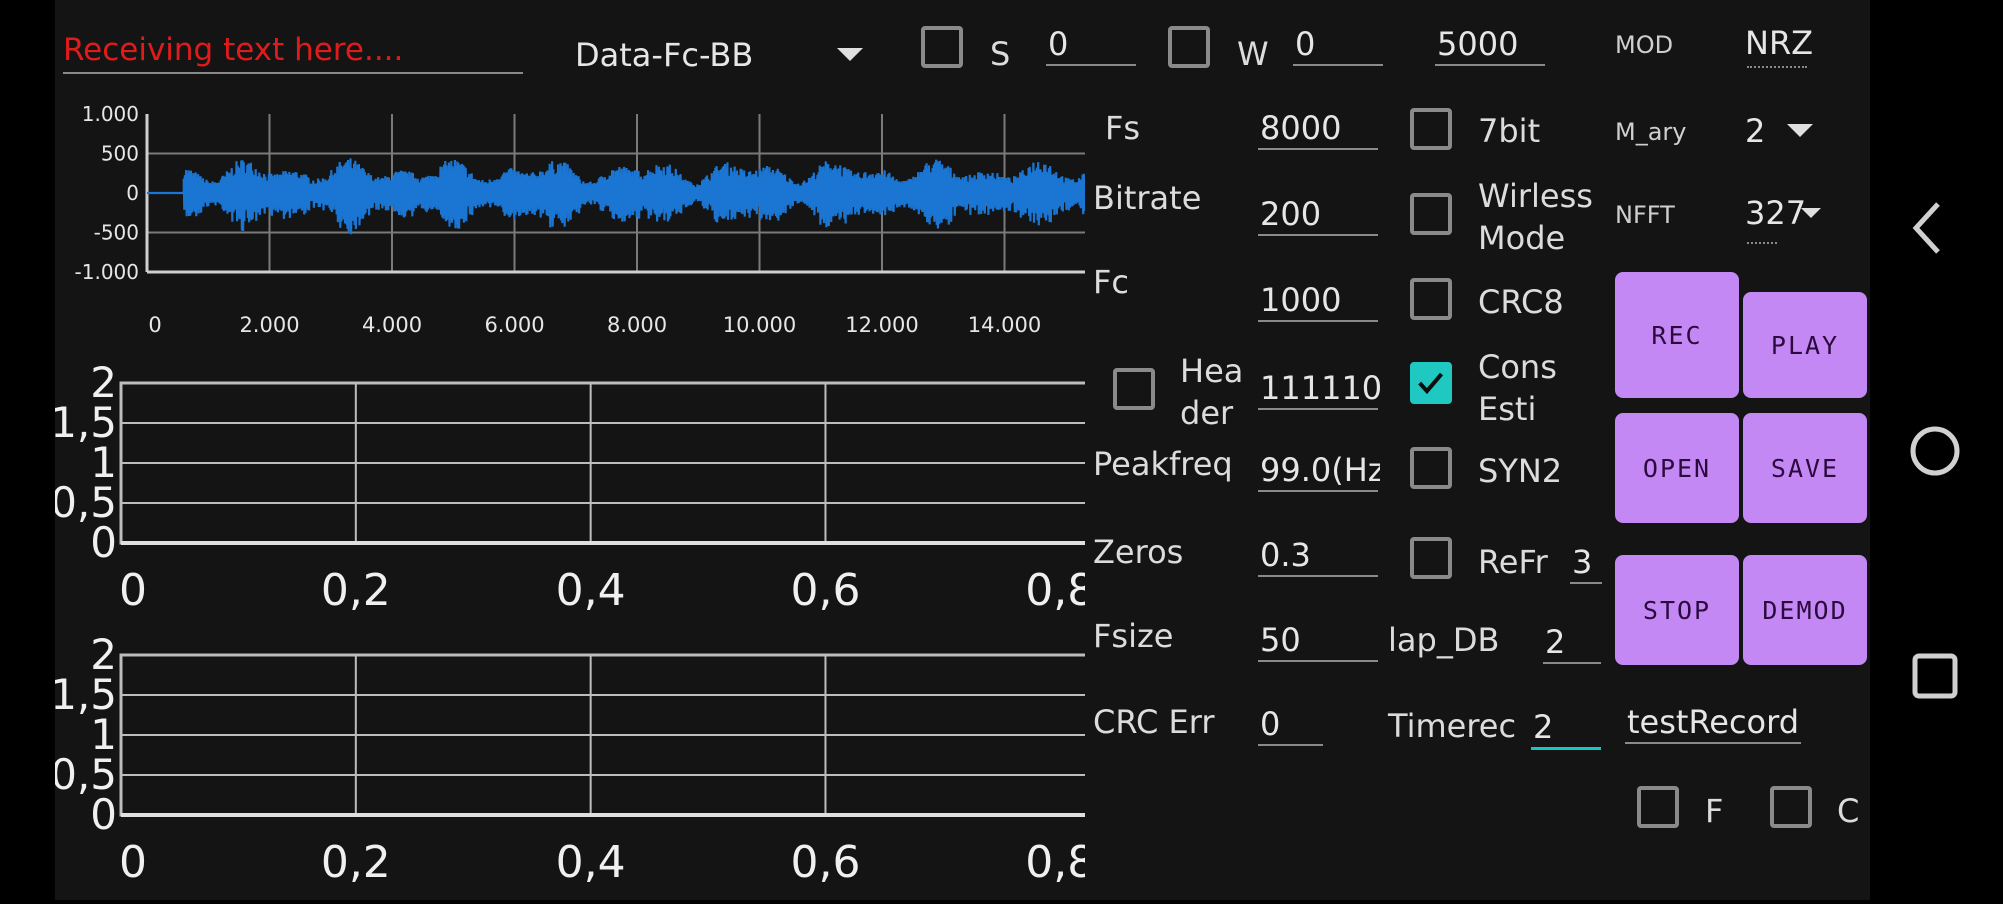  What do you see at coordinates (1319, 470) in the screenshot?
I see `peakfreq-field: 99.0(Hz)` at bounding box center [1319, 470].